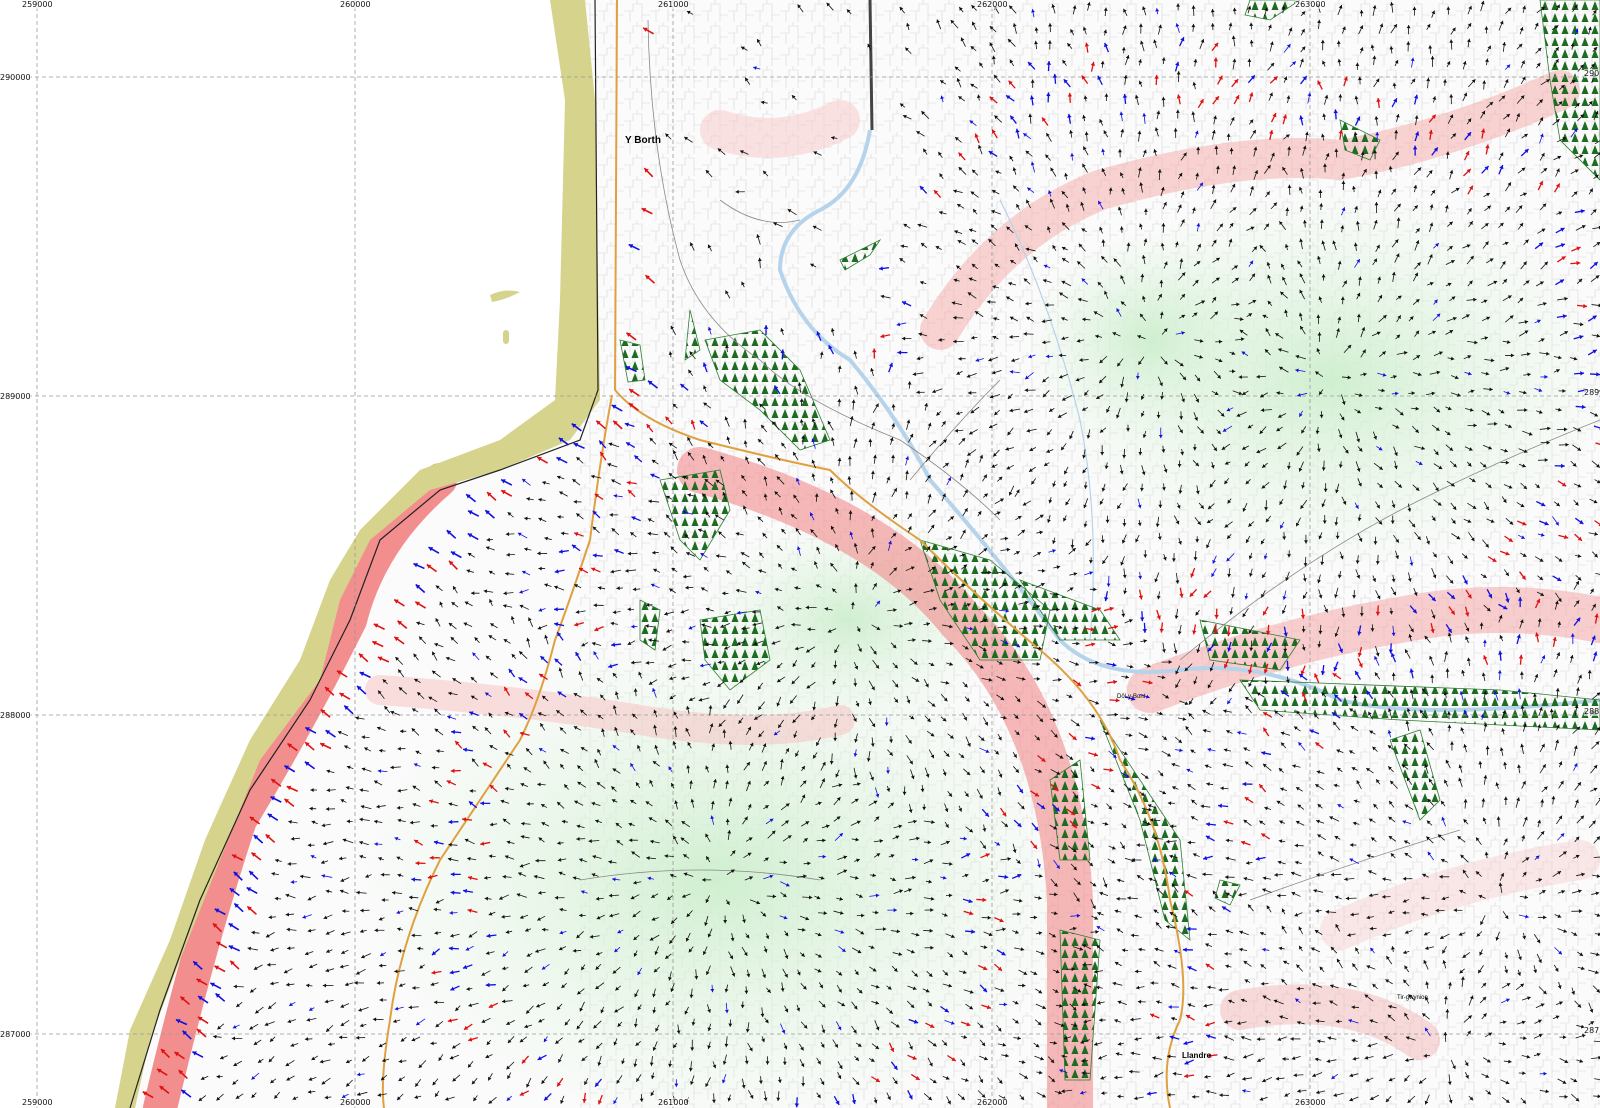 The image size is (1600, 1108). What do you see at coordinates (506, 337) in the screenshot?
I see `sandbar-small` at bounding box center [506, 337].